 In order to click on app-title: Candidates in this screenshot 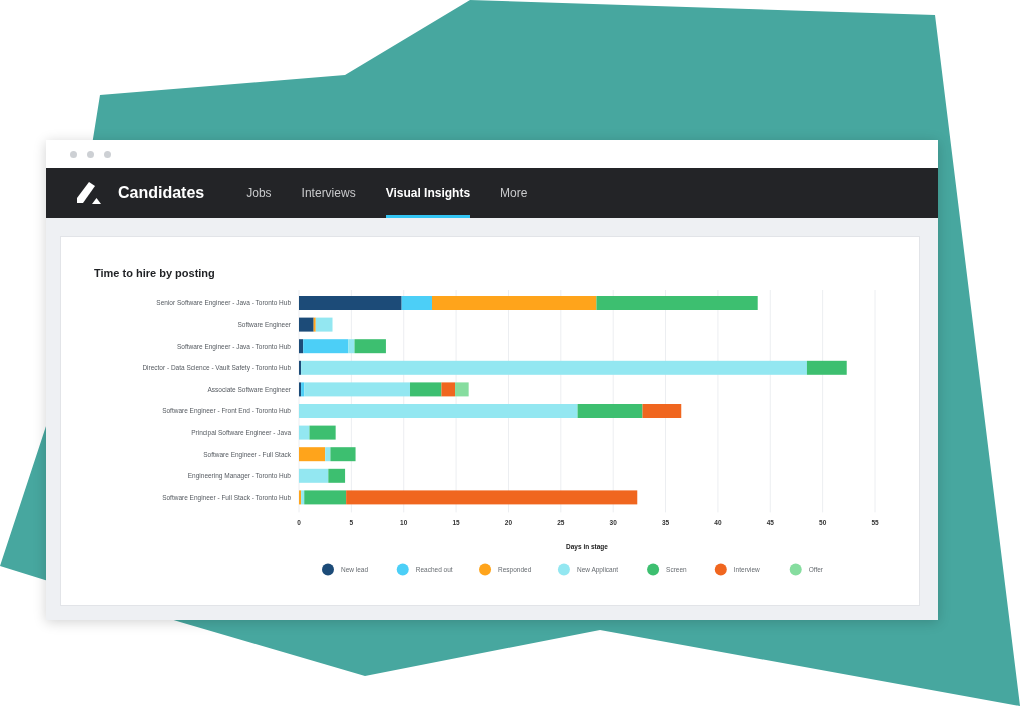, I will do `click(161, 193)`.